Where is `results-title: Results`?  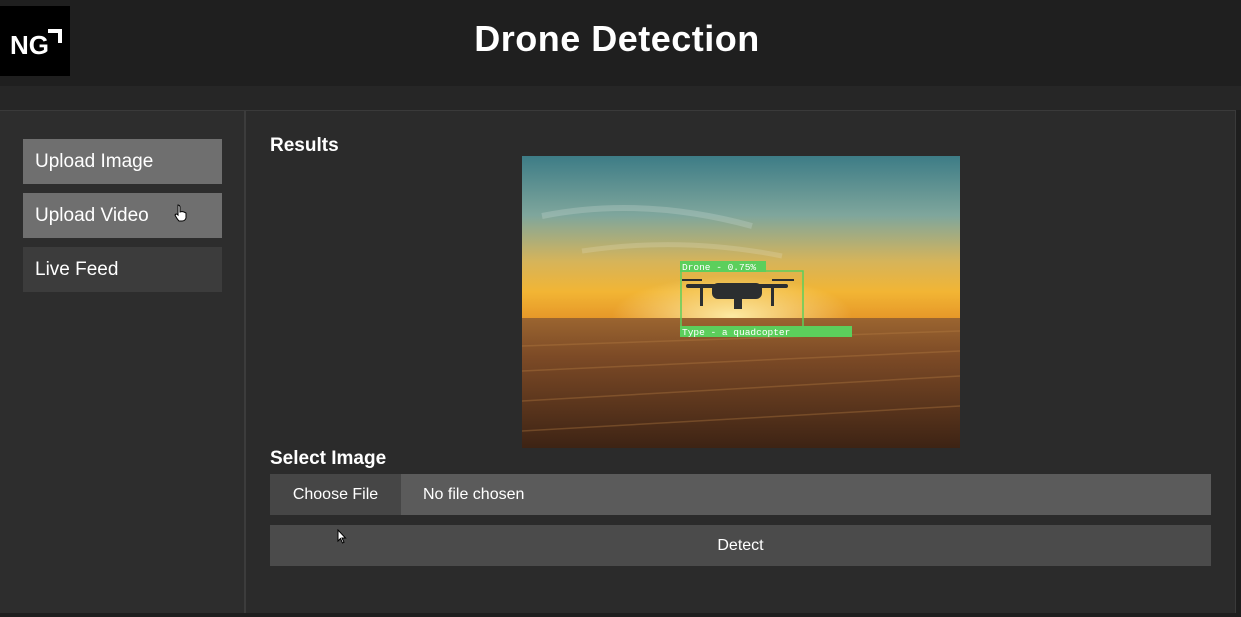
results-title: Results is located at coordinates (304, 145).